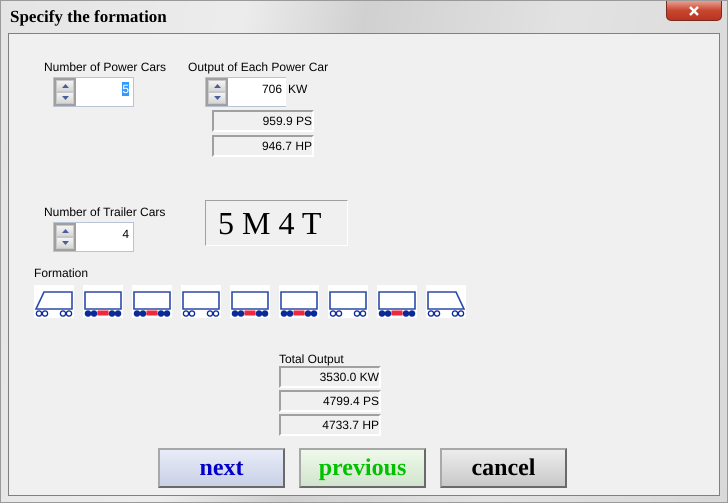 The height and width of the screenshot is (503, 728). What do you see at coordinates (106, 67) in the screenshot?
I see `field-label: Number of Power Cars` at bounding box center [106, 67].